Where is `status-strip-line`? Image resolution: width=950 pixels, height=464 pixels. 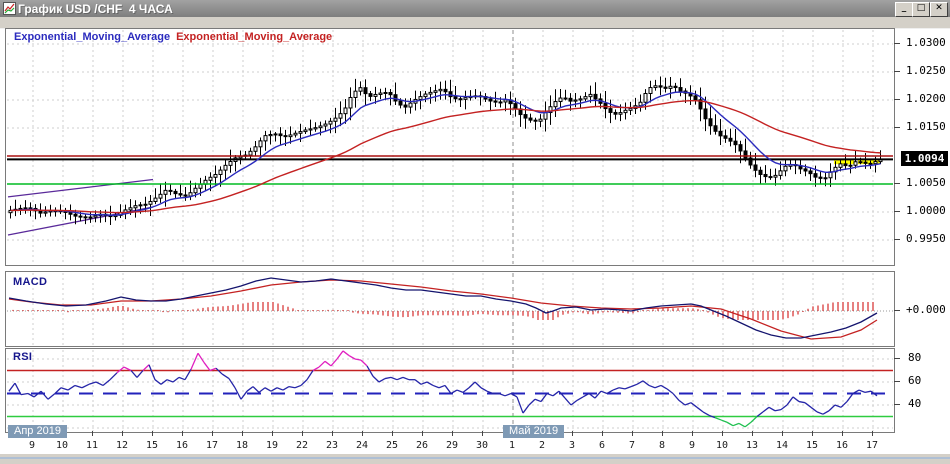
status-strip-line is located at coordinates (475, 458).